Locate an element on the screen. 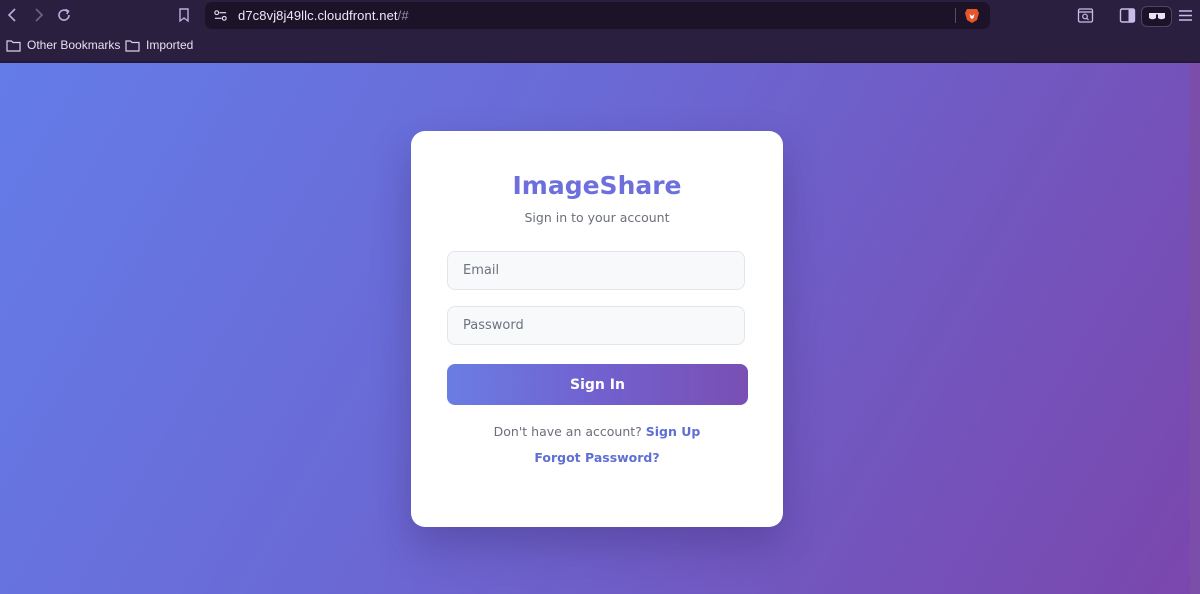 The height and width of the screenshot is (594, 1200). bookmark-page-button is located at coordinates (184, 15).